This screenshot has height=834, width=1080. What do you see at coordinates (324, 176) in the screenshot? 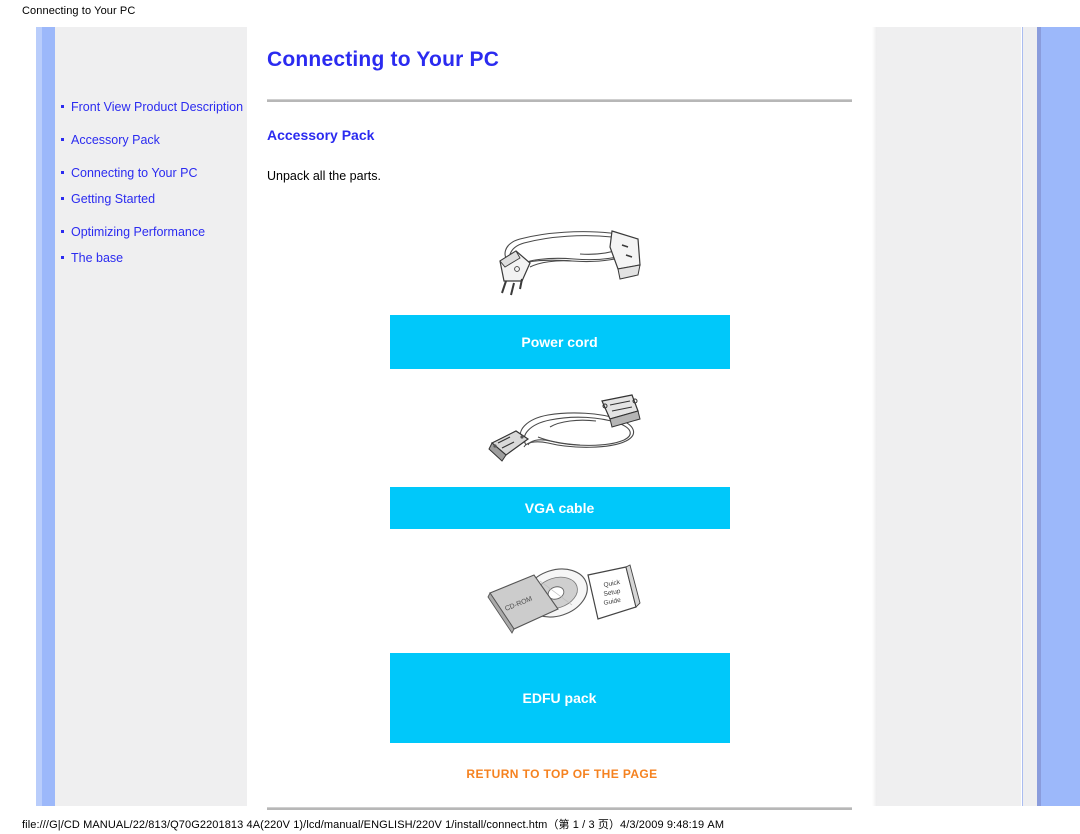
I see `intro-text: Unpack all the parts.` at bounding box center [324, 176].